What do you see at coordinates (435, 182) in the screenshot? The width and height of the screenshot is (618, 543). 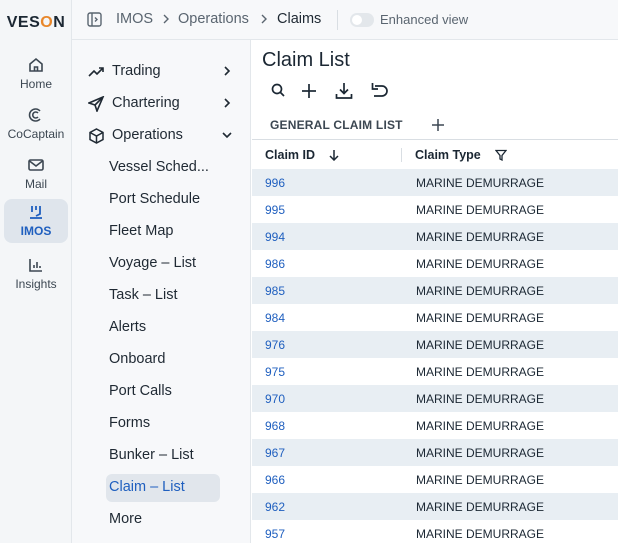 I see `table-row: 996 MARINE DEMURRAGE` at bounding box center [435, 182].